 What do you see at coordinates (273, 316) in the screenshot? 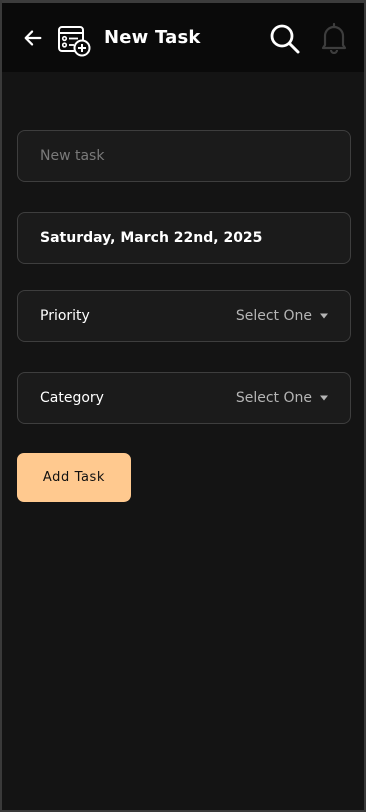
I see `priority-selected-value: Select One` at bounding box center [273, 316].